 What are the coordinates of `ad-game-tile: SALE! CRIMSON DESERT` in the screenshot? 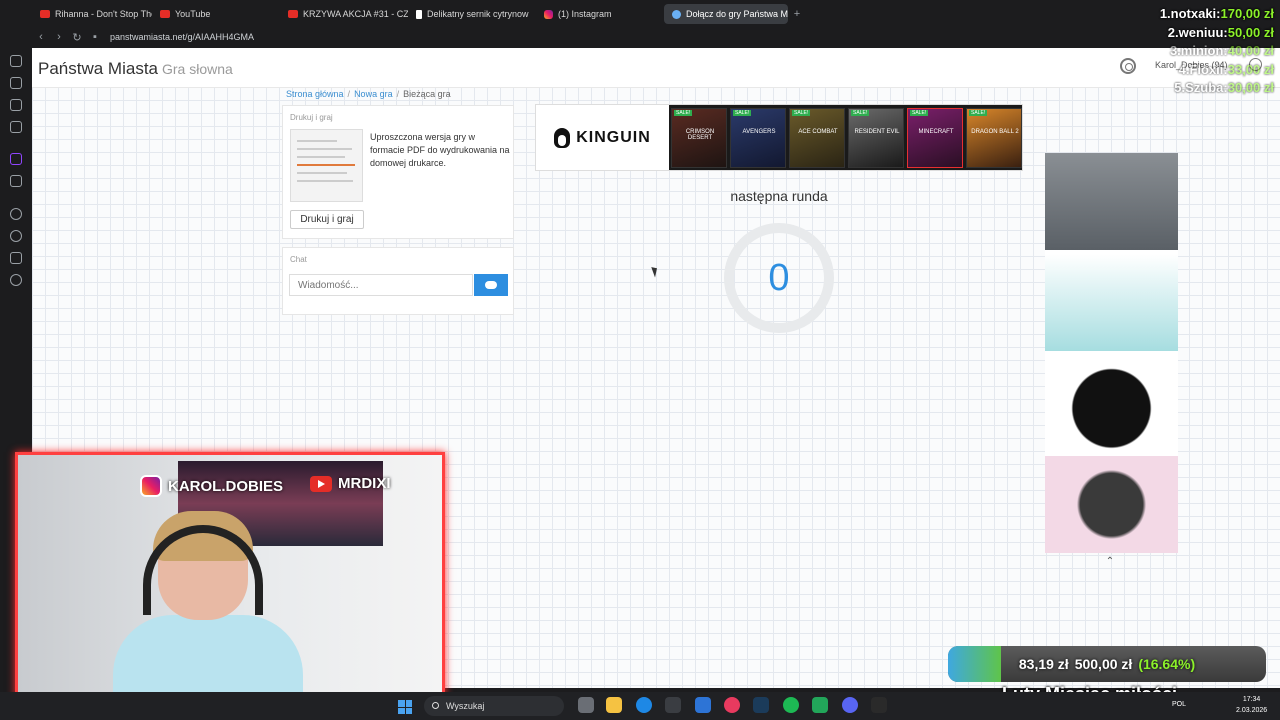 It's located at (699, 138).